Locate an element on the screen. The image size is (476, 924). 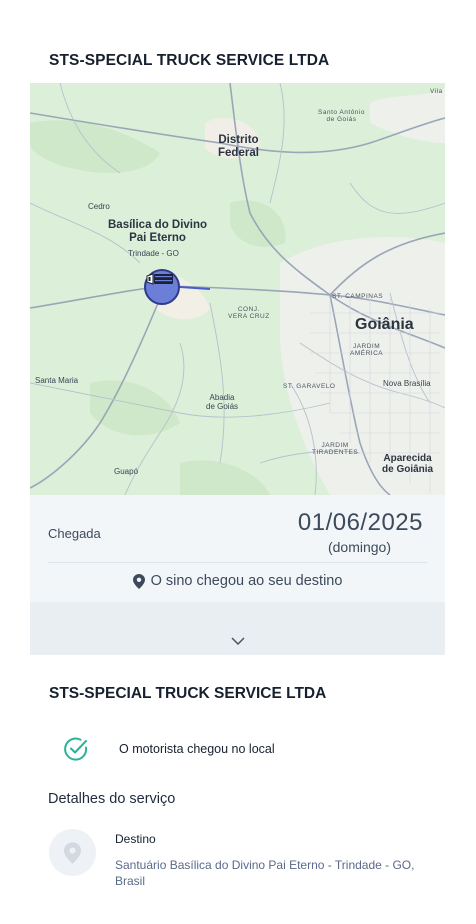
map-label-st-garavelo: ST. GARAVELO is located at coordinates (309, 386).